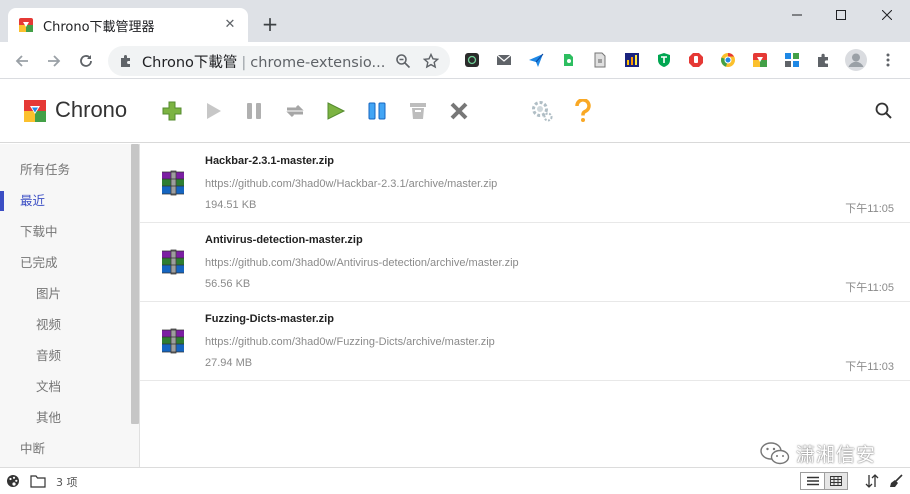  Describe the element at coordinates (125, 61) in the screenshot. I see `extension-puzzle-icon` at that location.